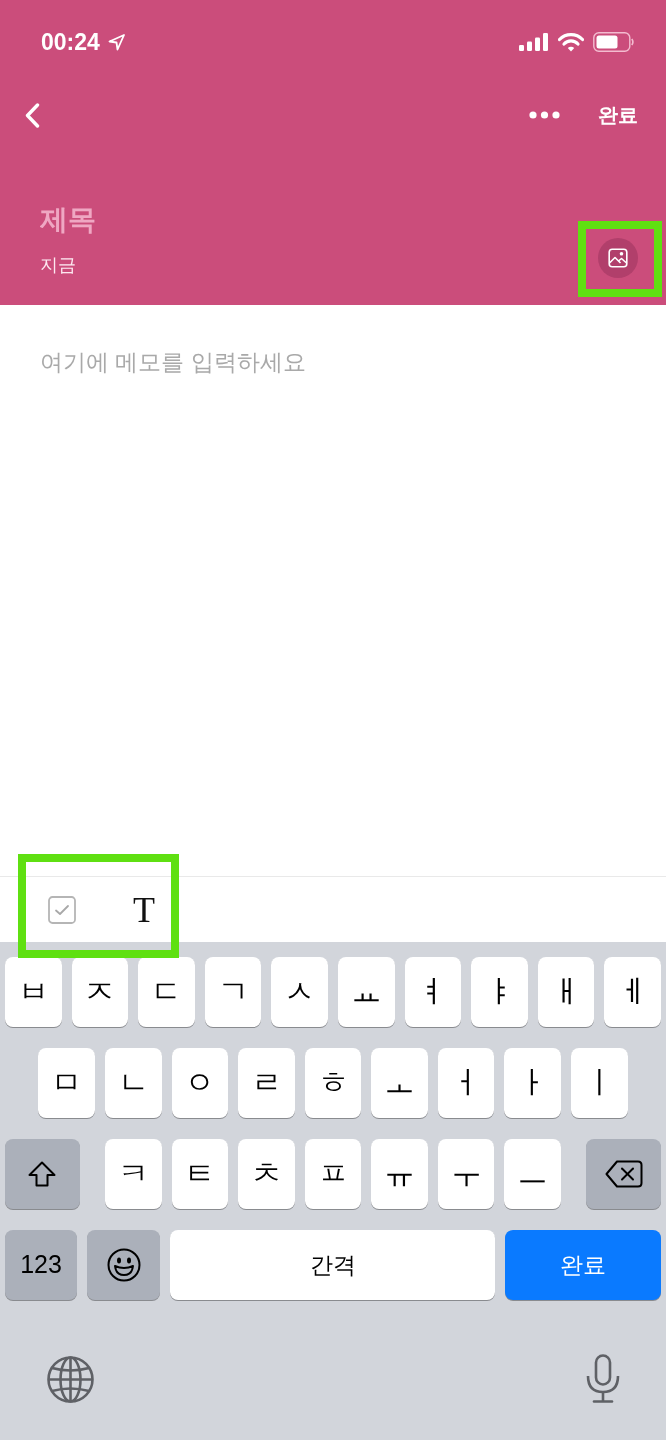 The width and height of the screenshot is (666, 1440). Describe the element at coordinates (571, 42) in the screenshot. I see `wifi-icon` at that location.